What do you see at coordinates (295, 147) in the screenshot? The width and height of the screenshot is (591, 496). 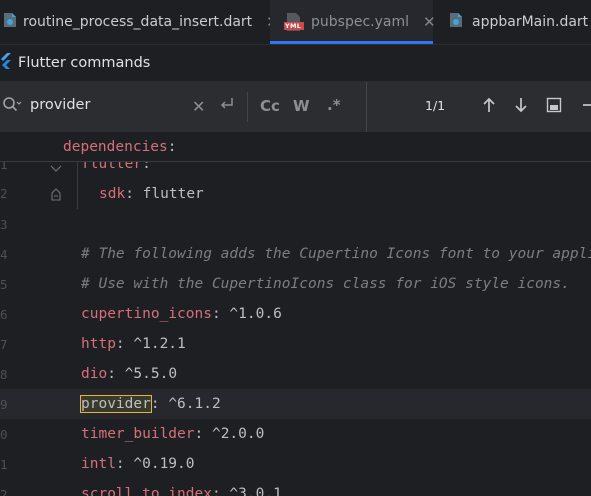 I see `sticky-scope-header: dependencies:` at bounding box center [295, 147].